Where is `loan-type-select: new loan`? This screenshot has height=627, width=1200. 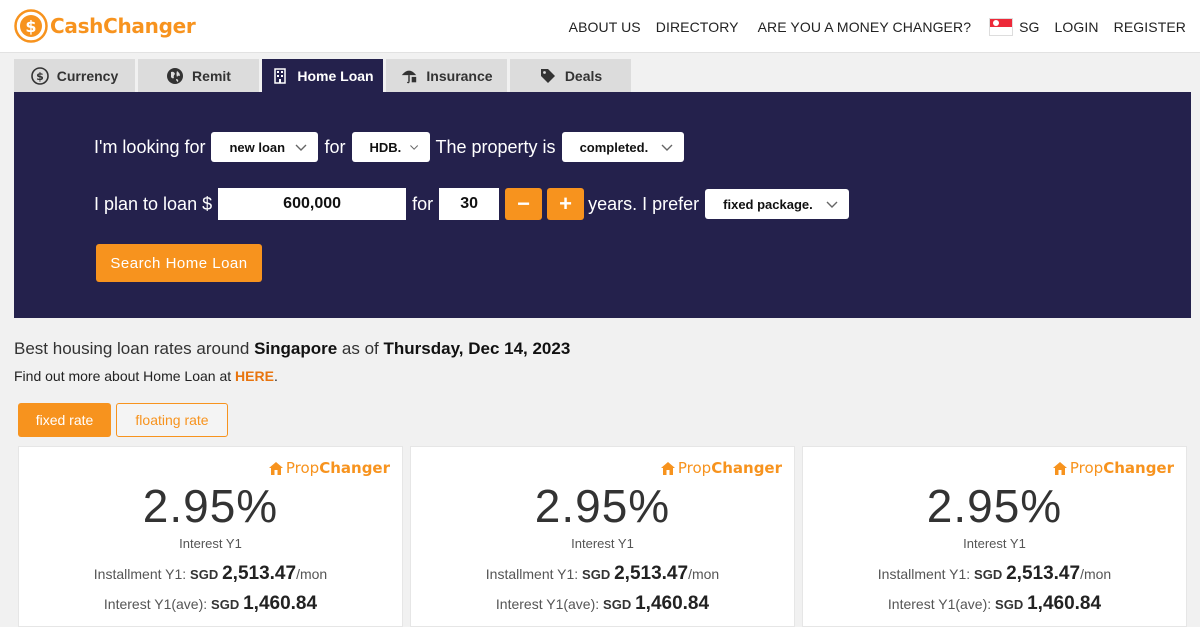 loan-type-select: new loan is located at coordinates (265, 147).